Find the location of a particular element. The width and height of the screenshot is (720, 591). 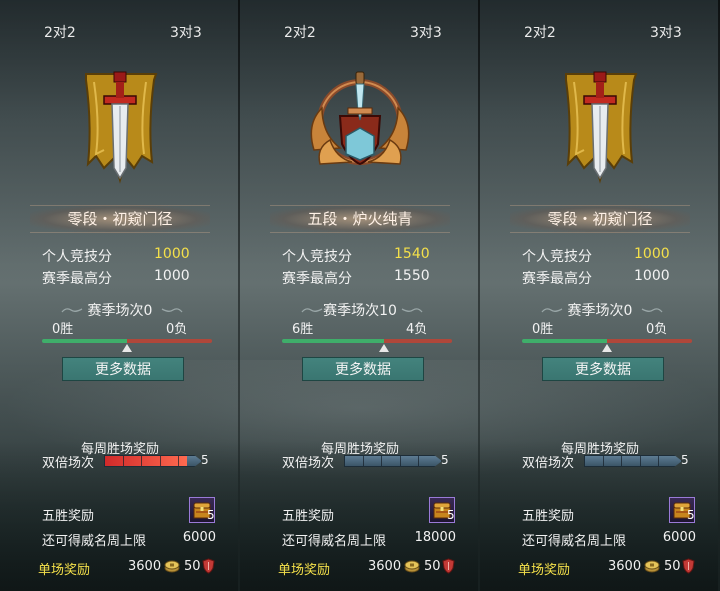

winged-shield-sword-icon is located at coordinates (360, 129).